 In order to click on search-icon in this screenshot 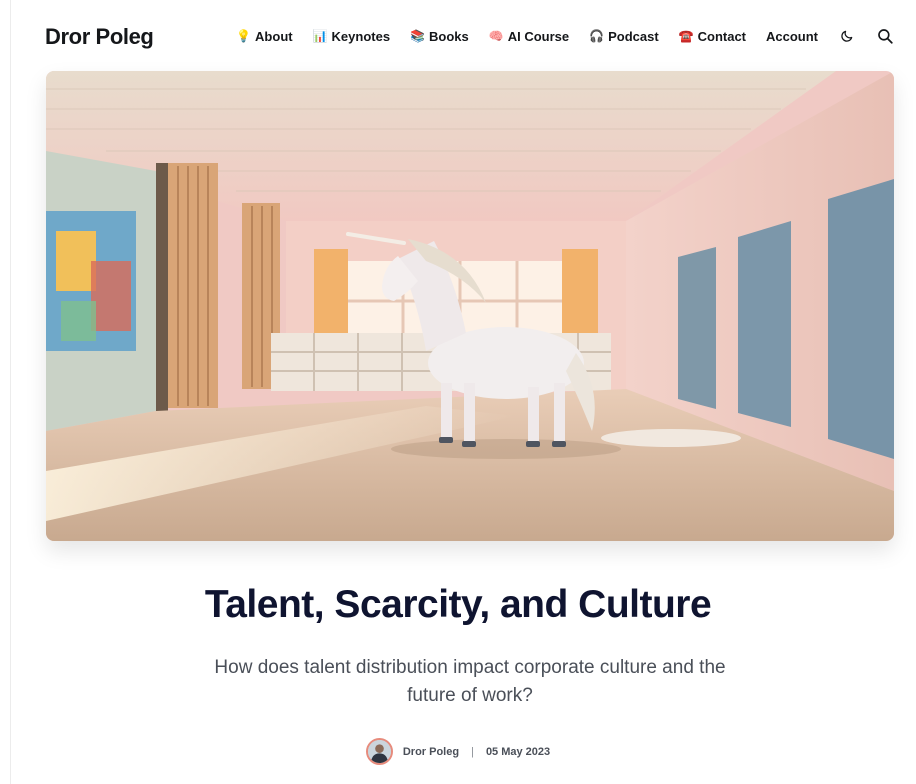, I will do `click(885, 36)`.